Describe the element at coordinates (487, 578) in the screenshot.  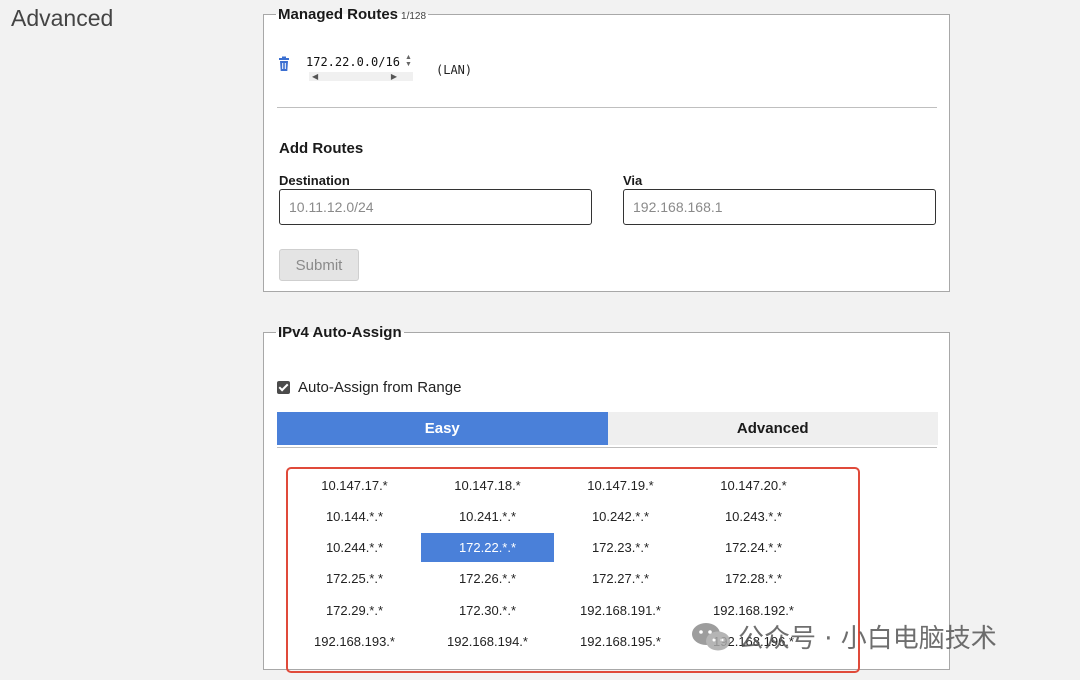
I see `range-option: 172.26.*.*` at that location.